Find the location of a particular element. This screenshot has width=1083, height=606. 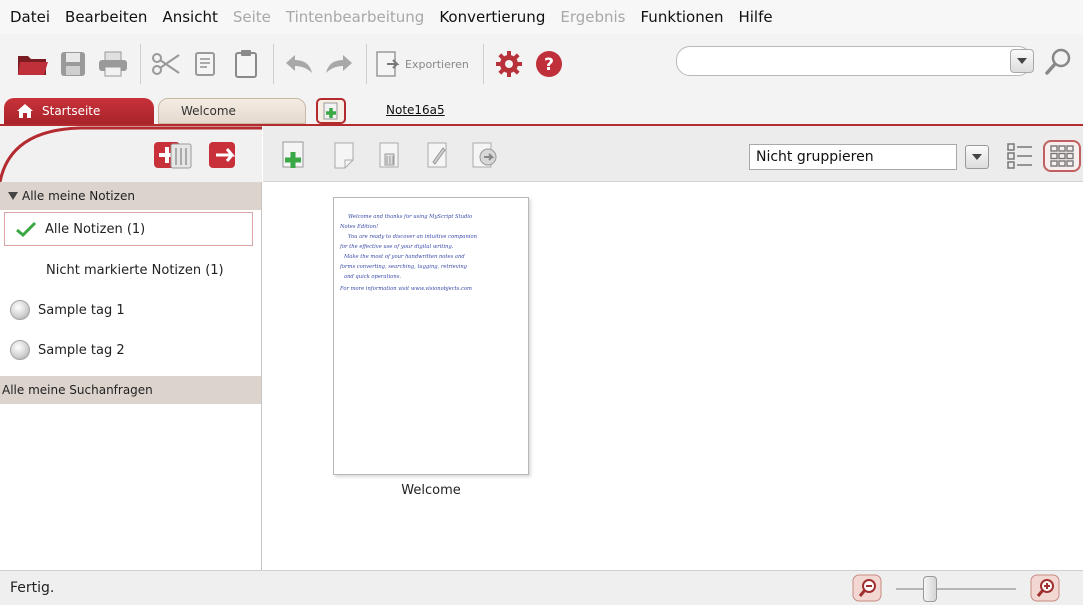

status-text: Fertig. is located at coordinates (32, 588).